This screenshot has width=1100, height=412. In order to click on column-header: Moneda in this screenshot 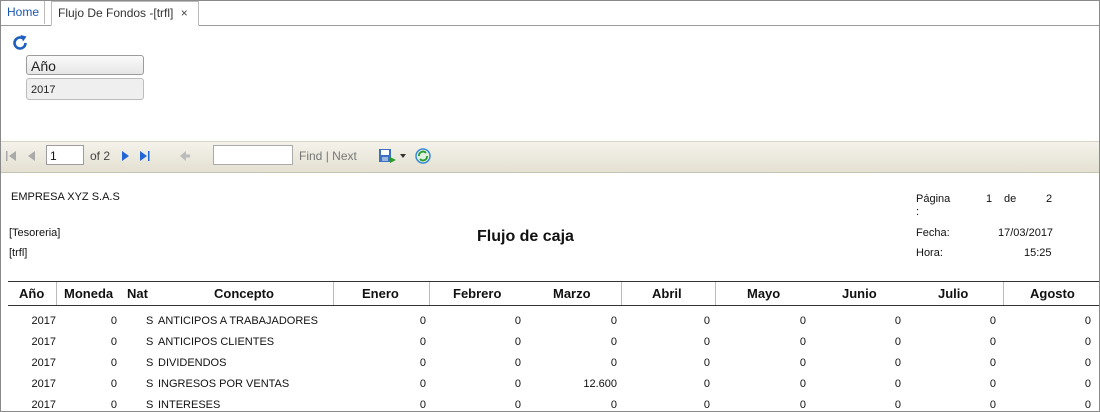, I will do `click(89, 293)`.